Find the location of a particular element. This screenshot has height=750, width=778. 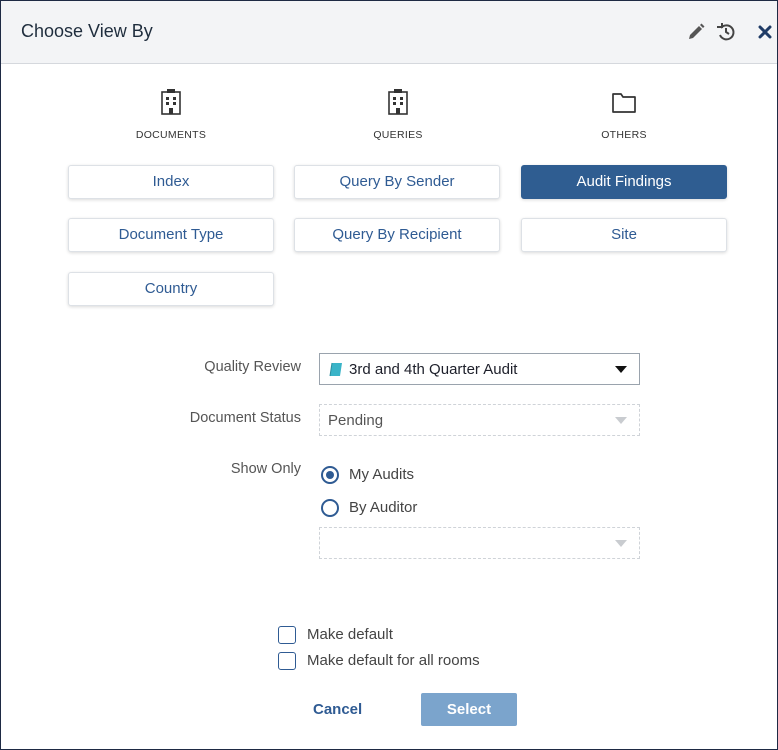

radio-unselected is located at coordinates (330, 508).